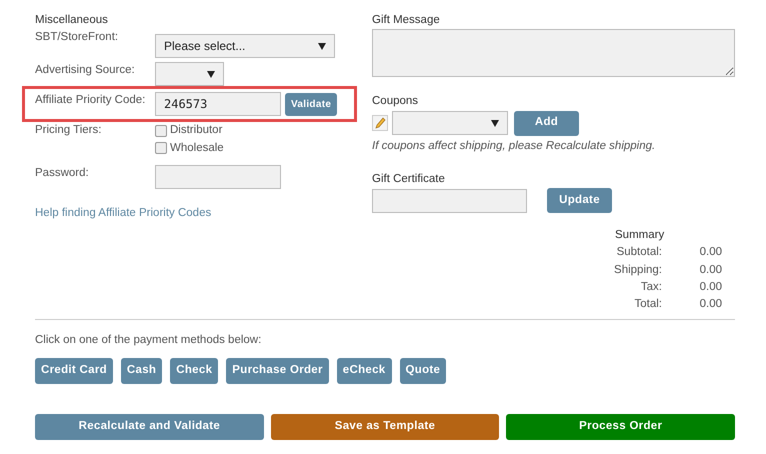 Image resolution: width=766 pixels, height=454 pixels. What do you see at coordinates (546, 123) in the screenshot?
I see `add-button: Add` at bounding box center [546, 123].